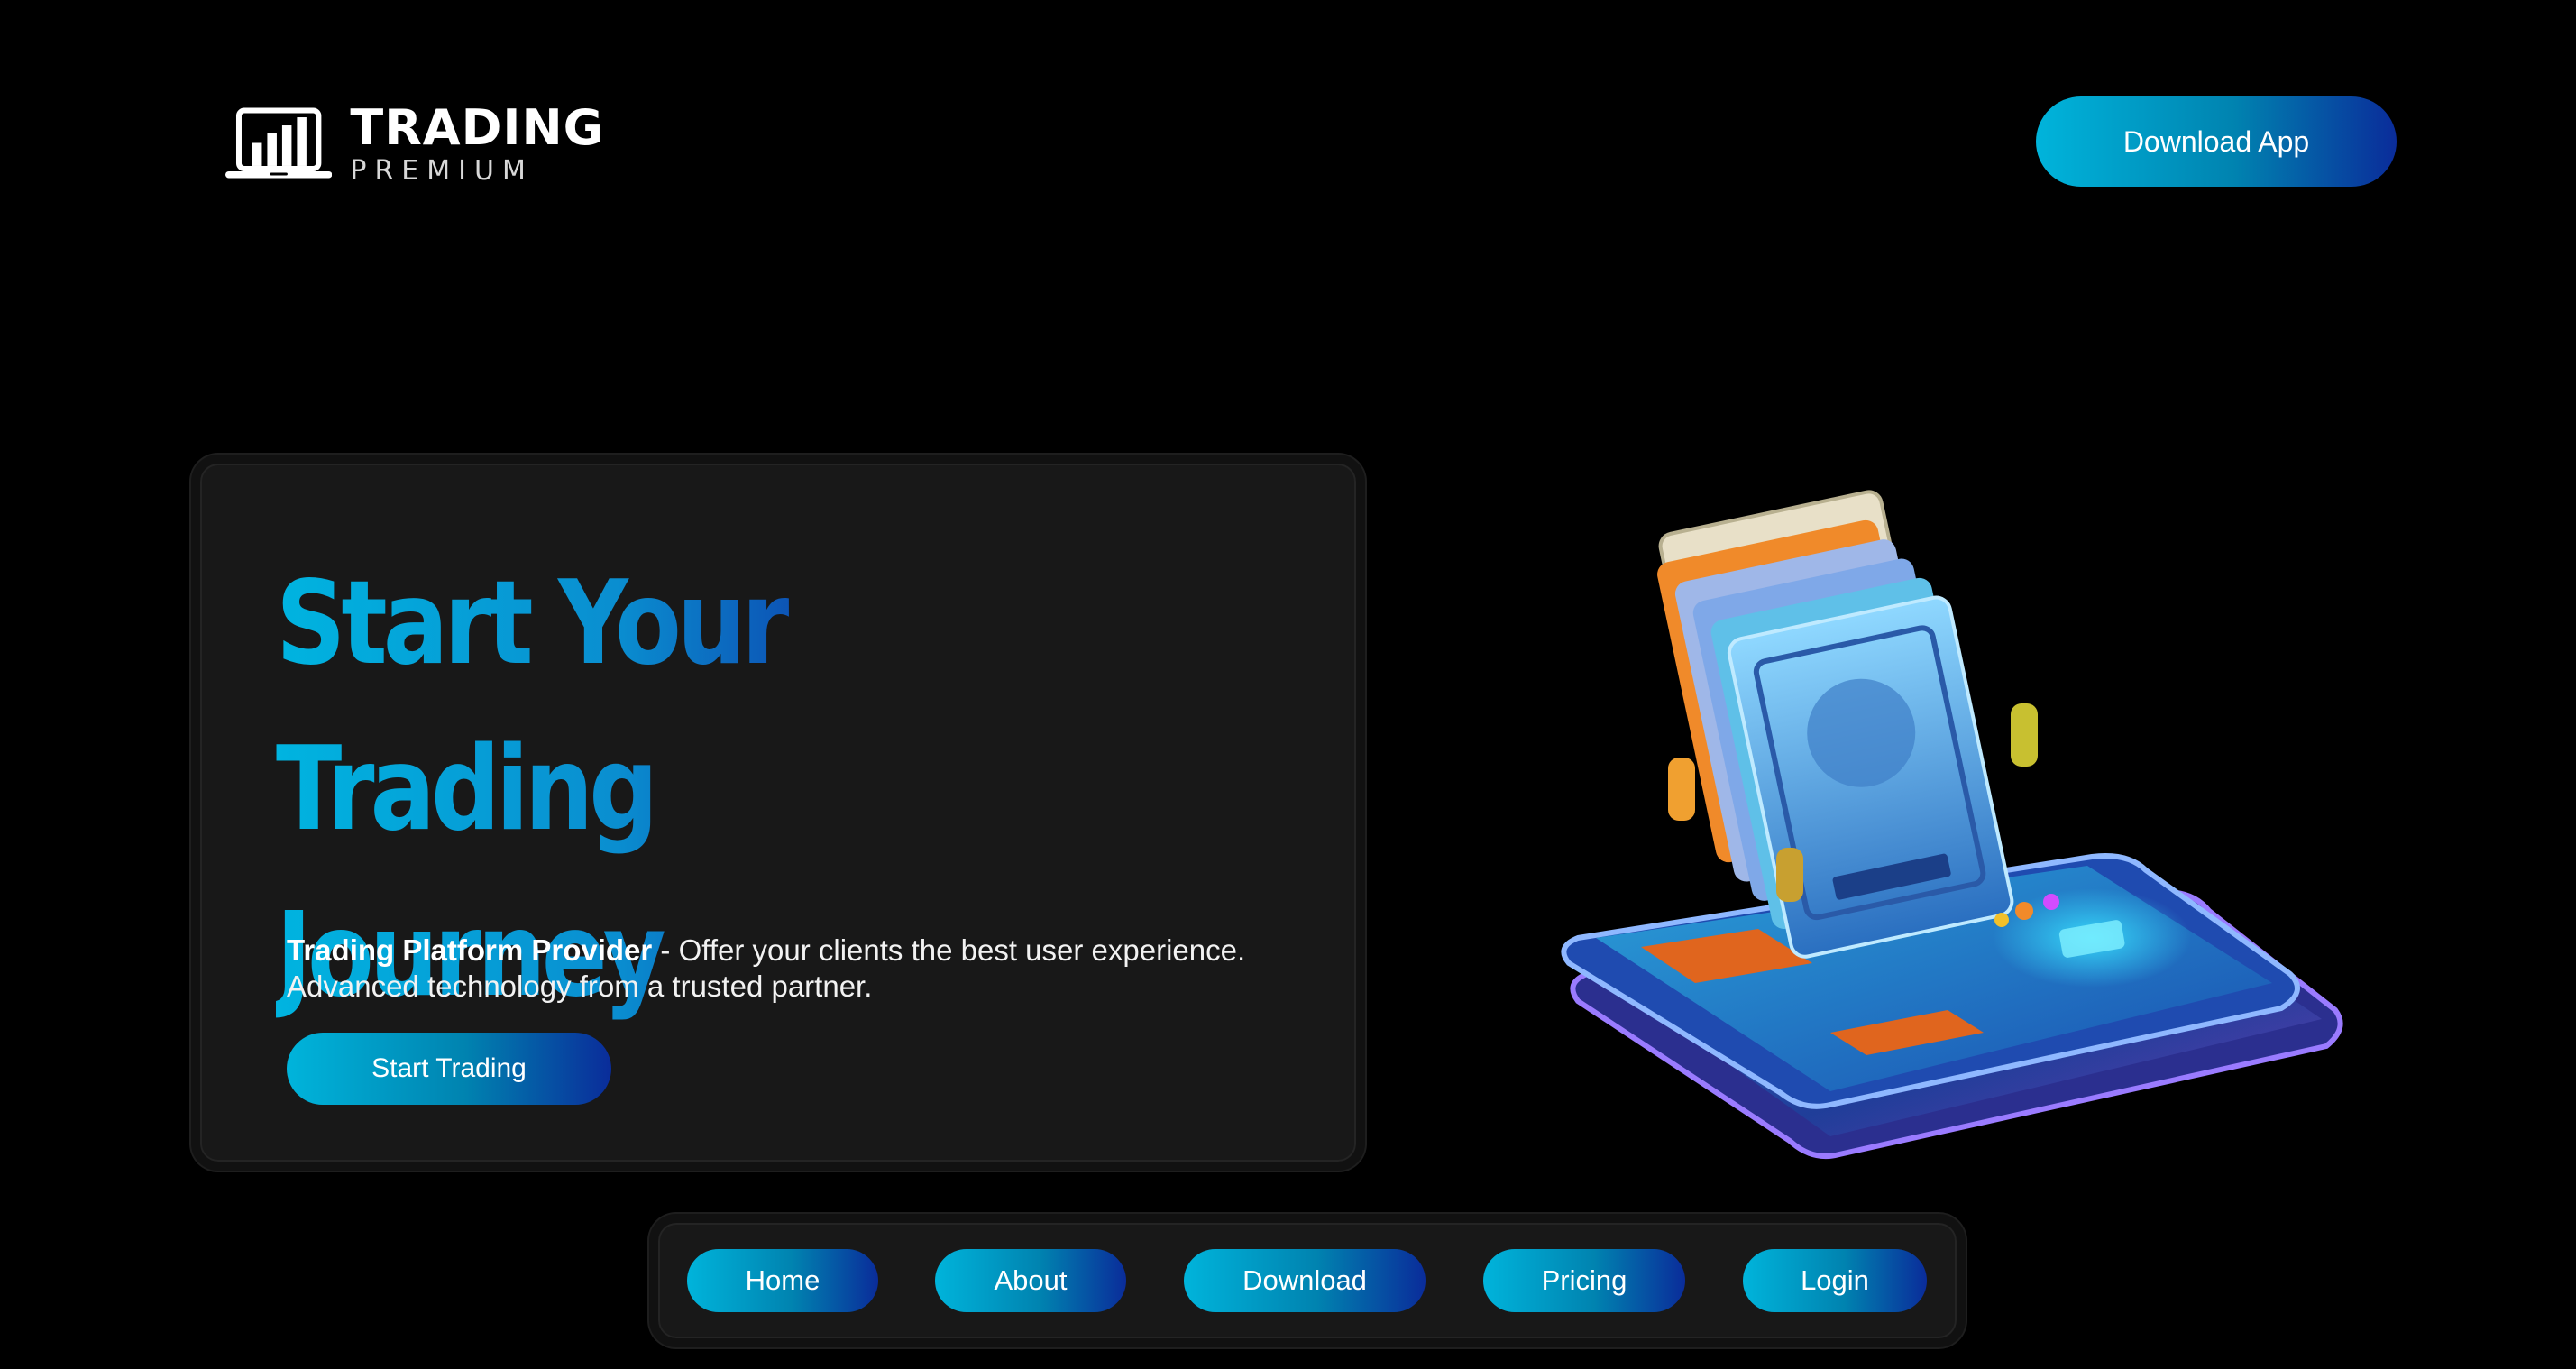 This screenshot has width=2576, height=1369. I want to click on nav-home-button: Home, so click(782, 1280).